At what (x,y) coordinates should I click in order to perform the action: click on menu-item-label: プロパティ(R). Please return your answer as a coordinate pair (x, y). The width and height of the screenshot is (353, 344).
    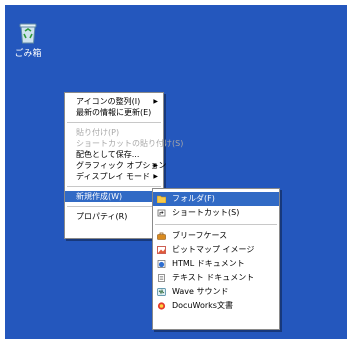
    Looking at the image, I should click on (102, 216).